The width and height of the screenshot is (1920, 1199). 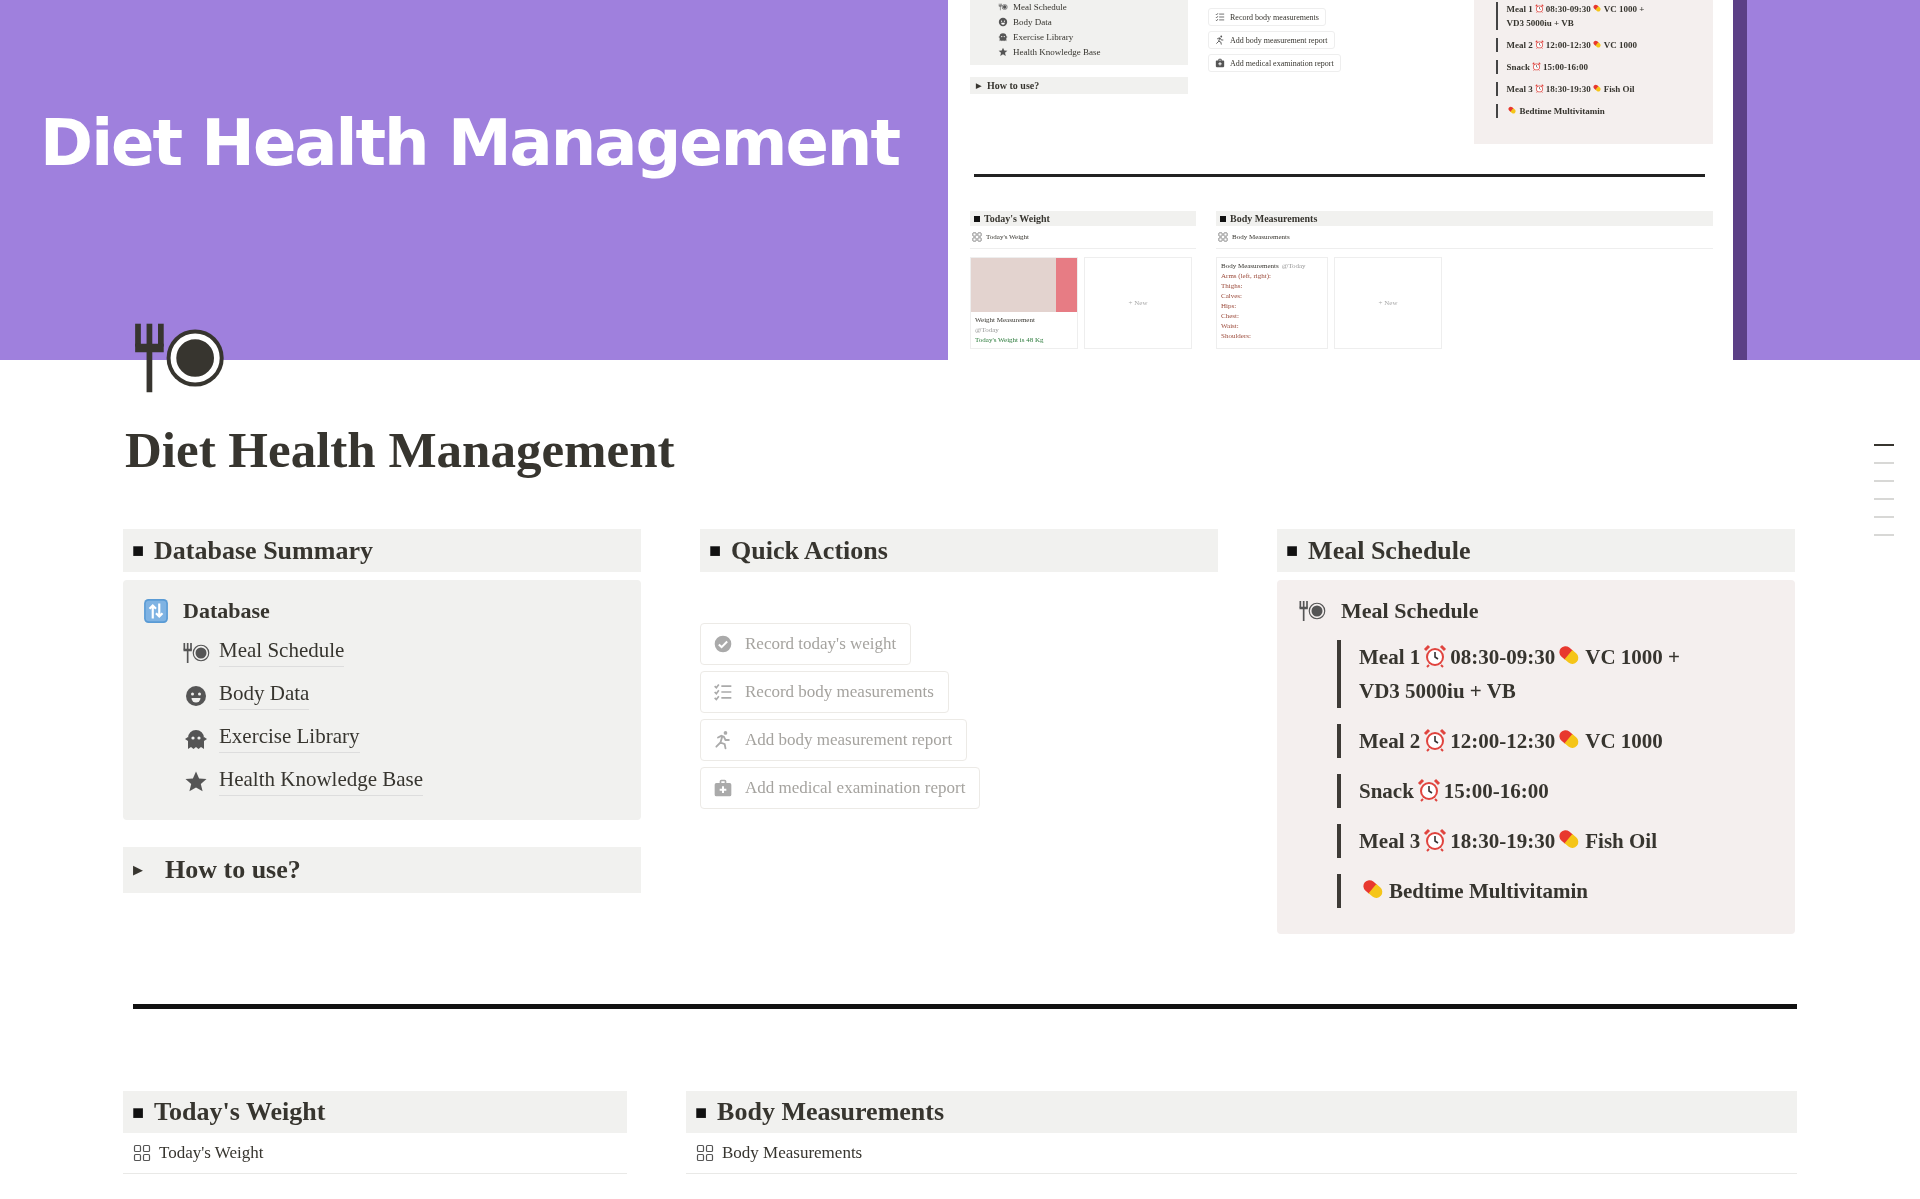 What do you see at coordinates (1241, 1154) in the screenshot?
I see `view-tab: Body Measurements` at bounding box center [1241, 1154].